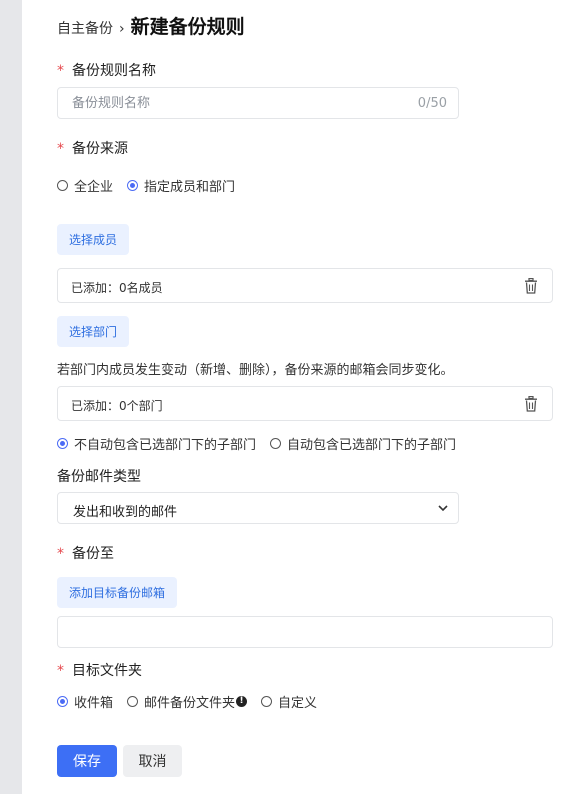 Image resolution: width=570 pixels, height=794 pixels. I want to click on subdept-radio-group: 不自动包含已选部门下的子部门 自动包含已选部门下的子部门, so click(263, 443).